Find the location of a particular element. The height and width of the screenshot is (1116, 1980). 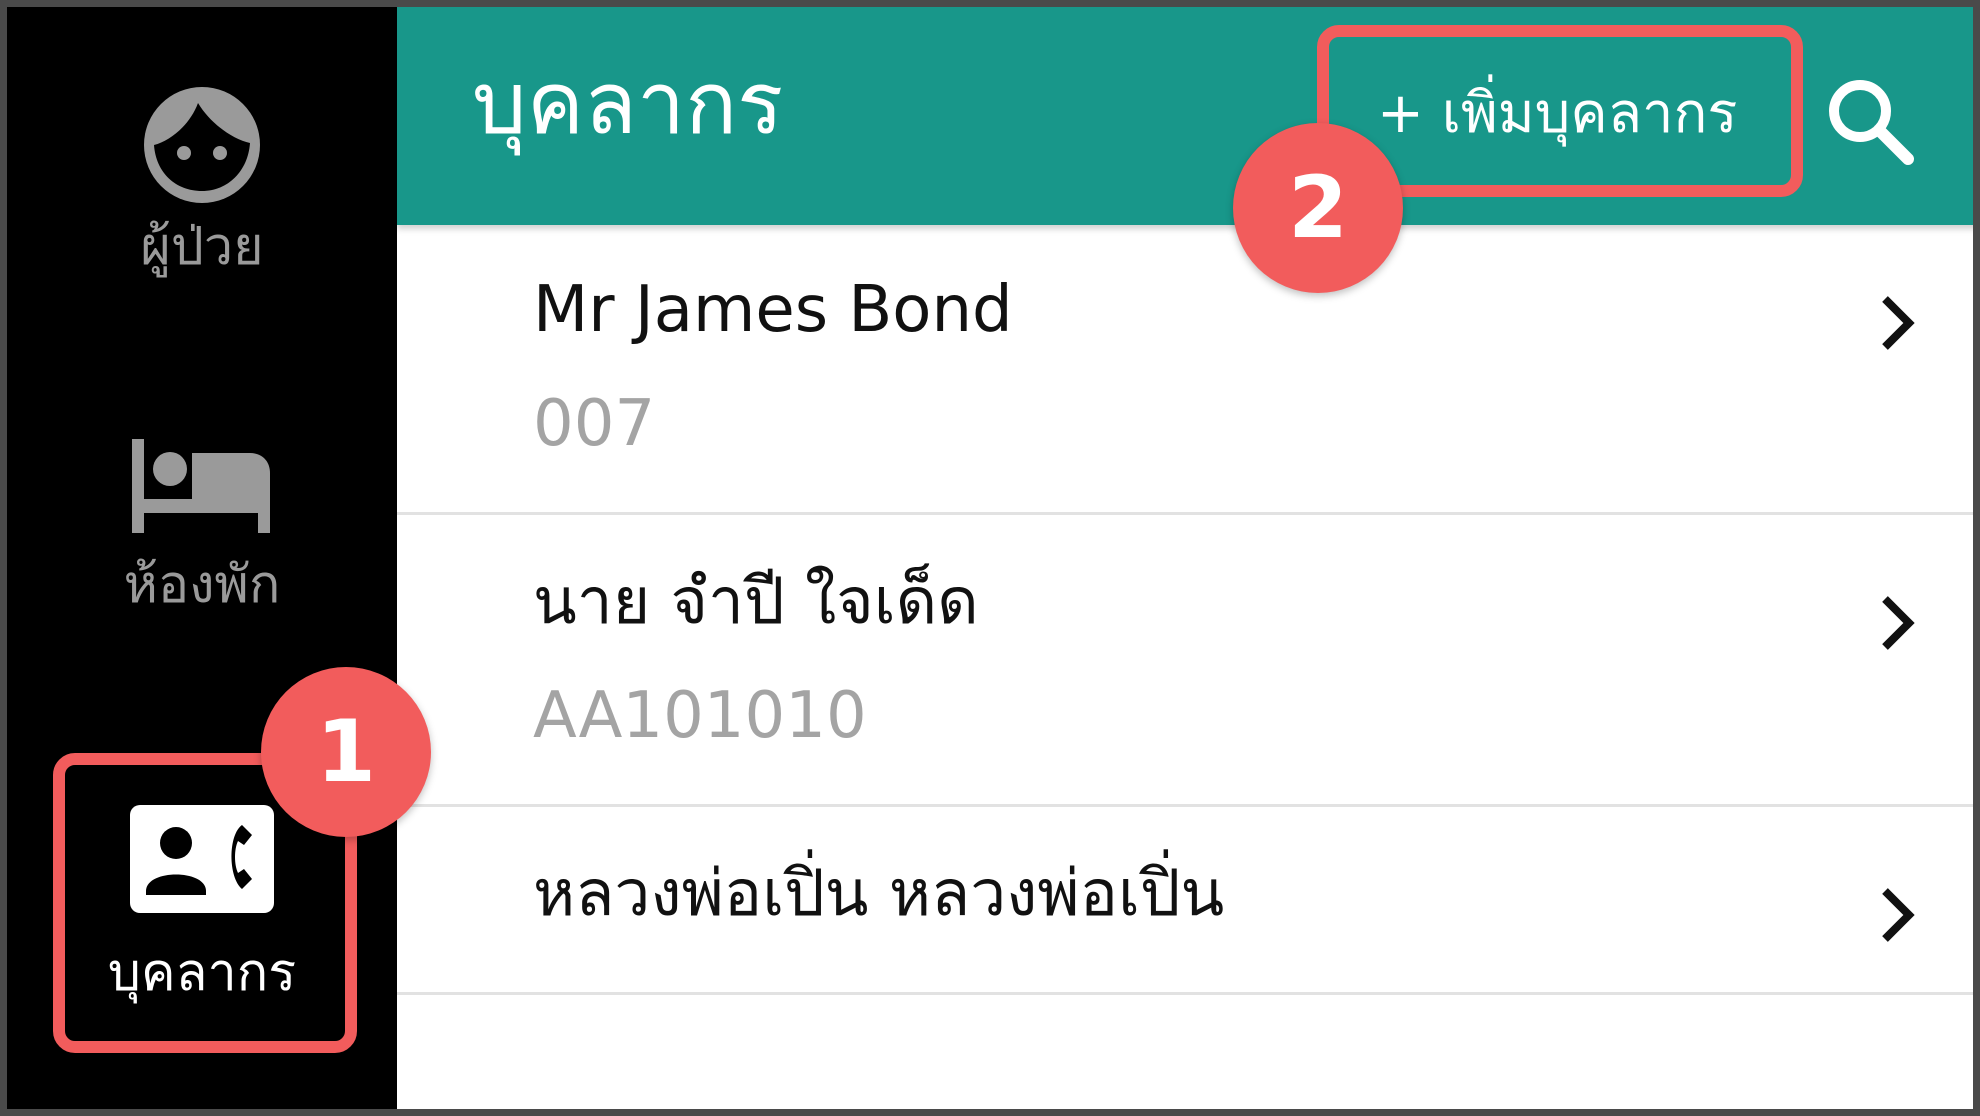

list-item: หลวงพ่อเปิ่น หลวงพ่อเปิ่น is located at coordinates (1185, 901).